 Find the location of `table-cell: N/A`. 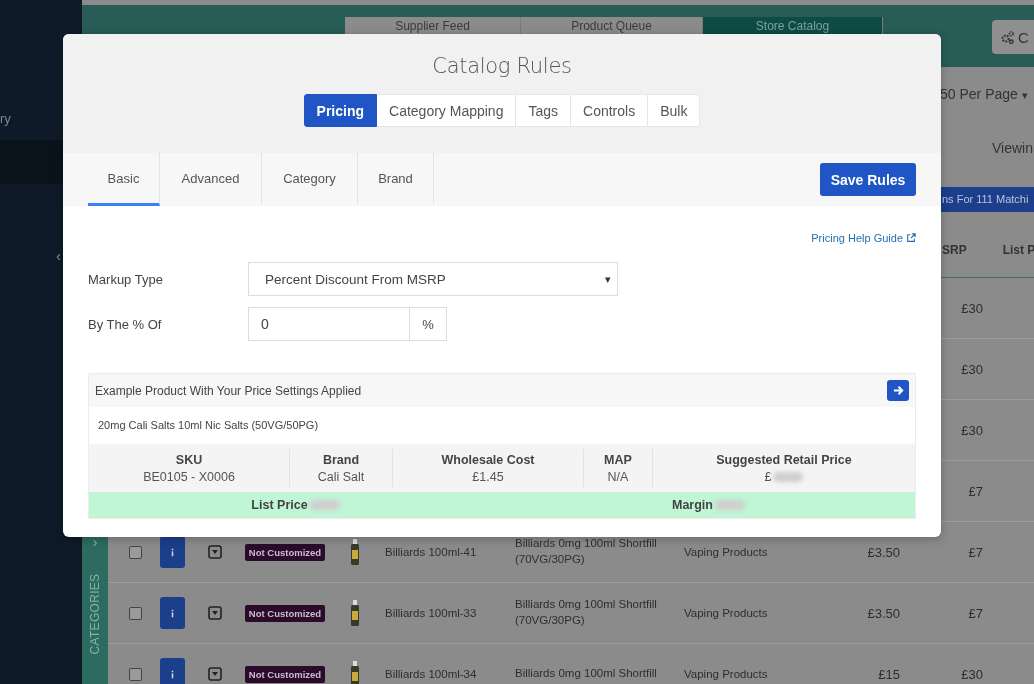

table-cell: N/A is located at coordinates (618, 476).